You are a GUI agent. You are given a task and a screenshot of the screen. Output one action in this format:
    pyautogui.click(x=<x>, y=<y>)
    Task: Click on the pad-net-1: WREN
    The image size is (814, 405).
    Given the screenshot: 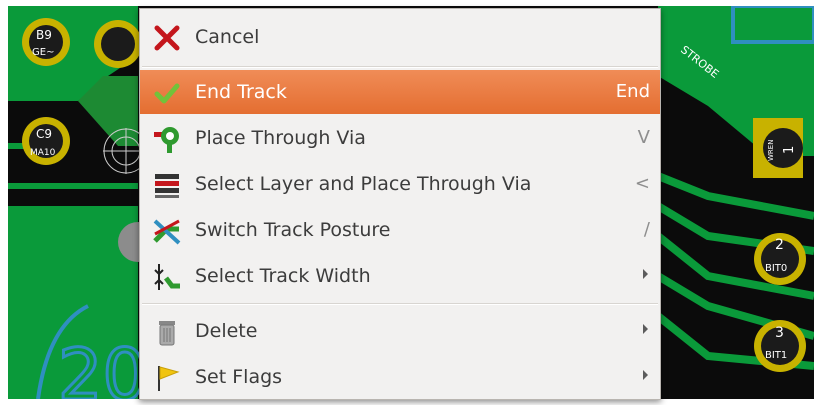 What is the action you would take?
    pyautogui.click(x=771, y=150)
    